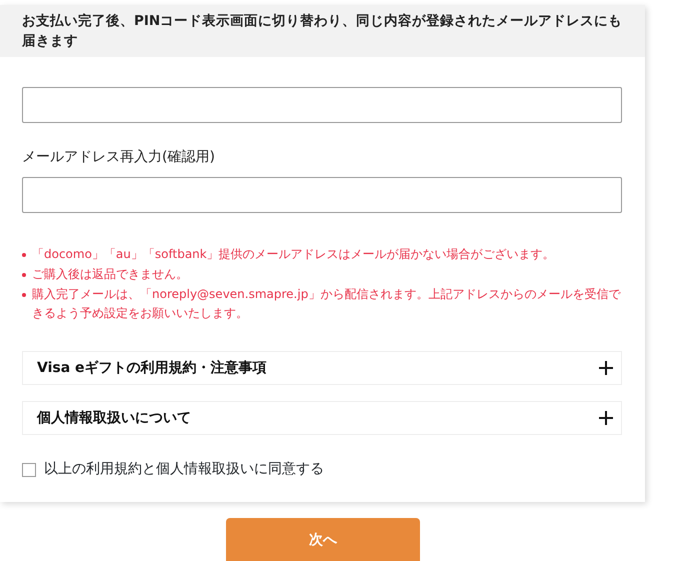 This screenshot has height=561, width=677. Describe the element at coordinates (184, 469) in the screenshot. I see `agreement-label: 以上の利用規約と個人情報取扱いに同意する` at that location.